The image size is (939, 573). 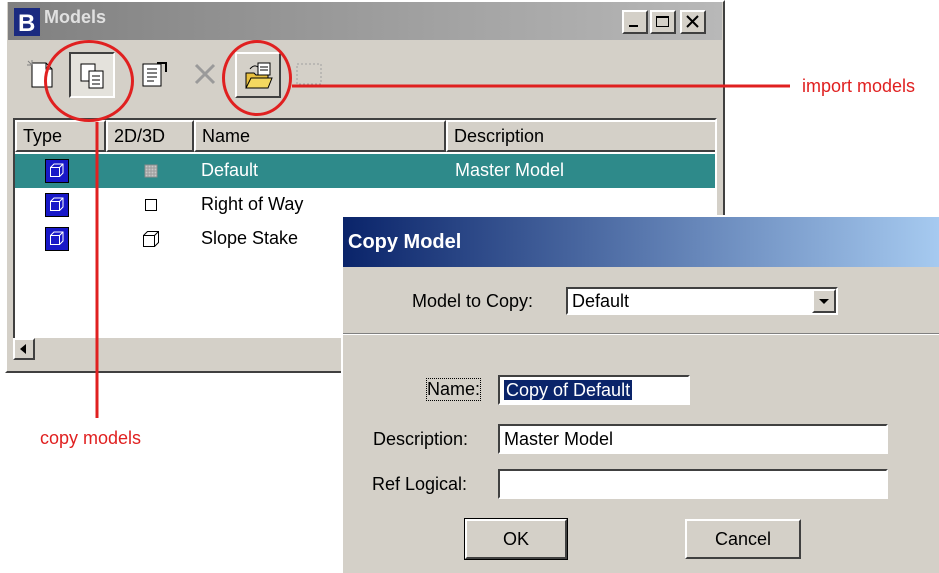 What do you see at coordinates (559, 439) in the screenshot?
I see `description-input-value: Master Model` at bounding box center [559, 439].